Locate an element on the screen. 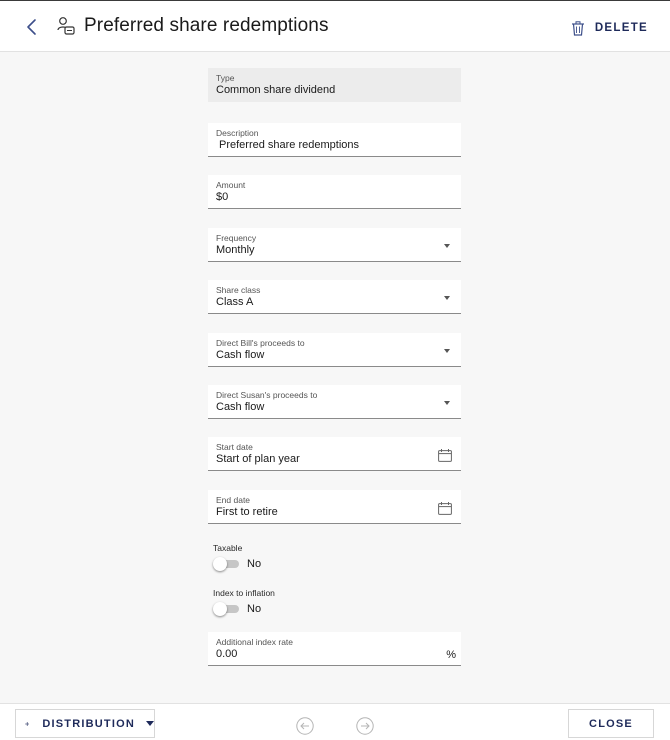 Image resolution: width=670 pixels, height=740 pixels. direct-bill-proceeds-select: Direct Bill's proceeds to Cash flow is located at coordinates (334, 350).